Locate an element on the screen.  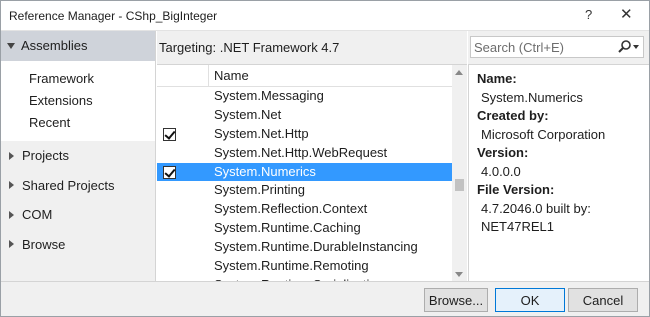
nav-assemblies-label: Assemblies is located at coordinates (54, 45).